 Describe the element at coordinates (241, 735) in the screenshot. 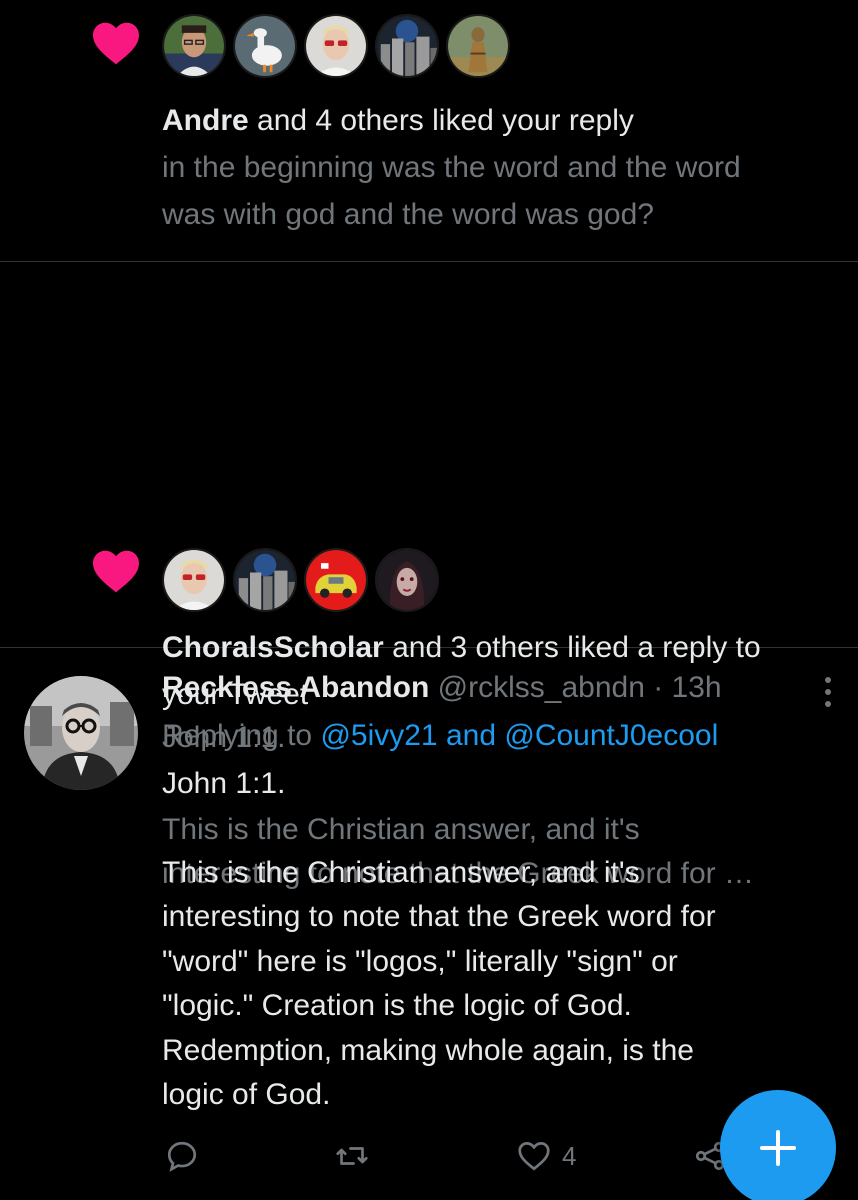

I see `replying-prefix: Replying to` at that location.